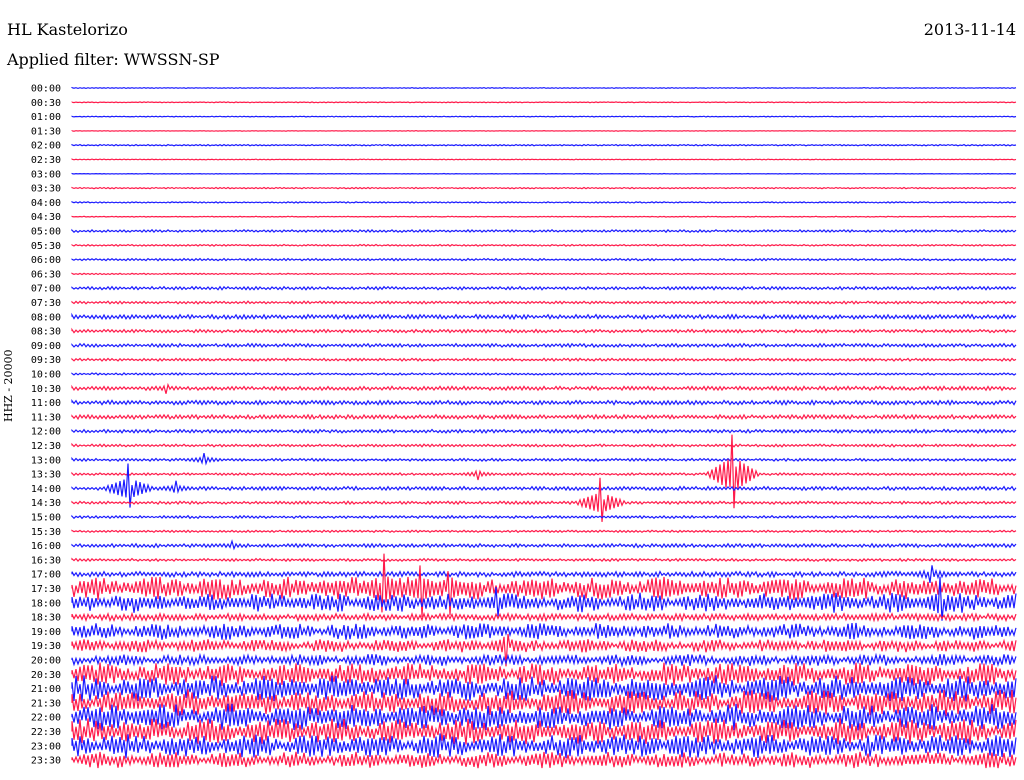 Image resolution: width=1024 pixels, height=780 pixels. I want to click on time-tick-label: 02:30, so click(46, 160).